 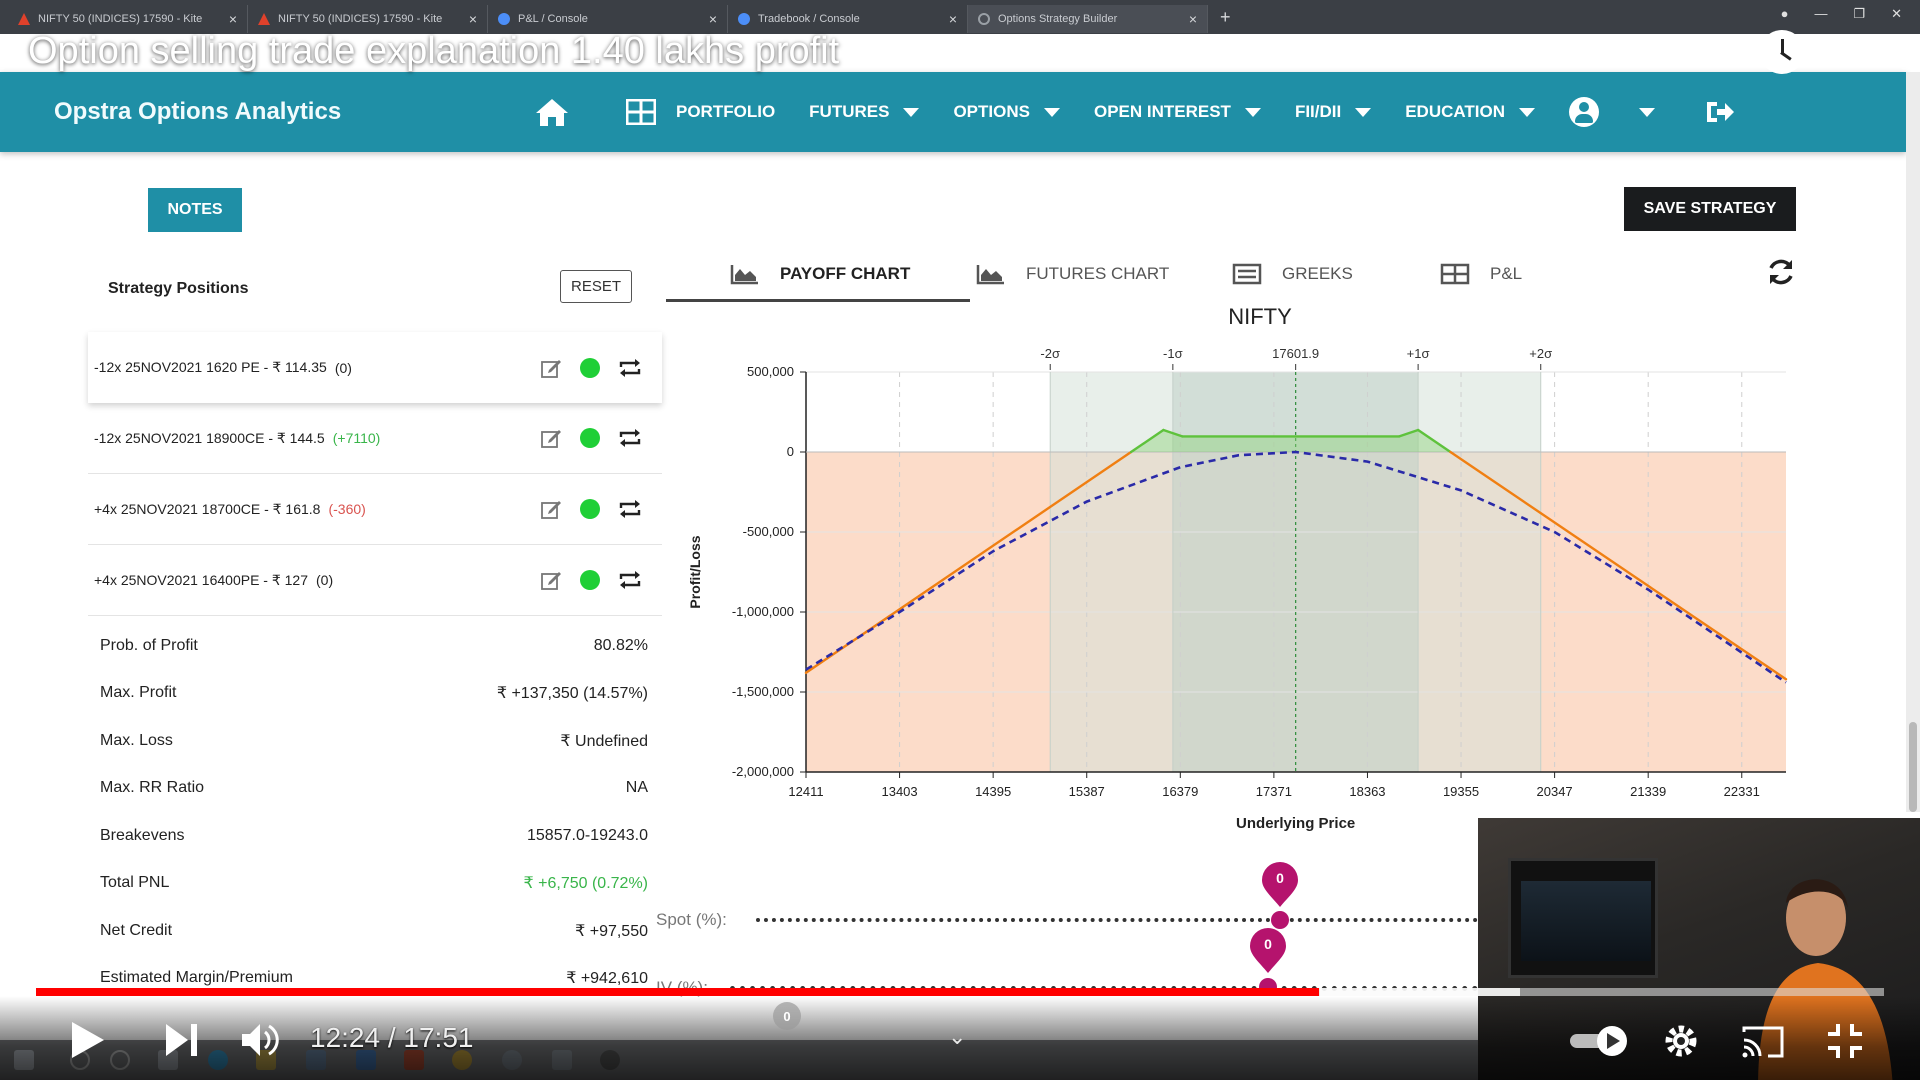 What do you see at coordinates (1555, 791) in the screenshot?
I see `x-tick-label: 20347` at bounding box center [1555, 791].